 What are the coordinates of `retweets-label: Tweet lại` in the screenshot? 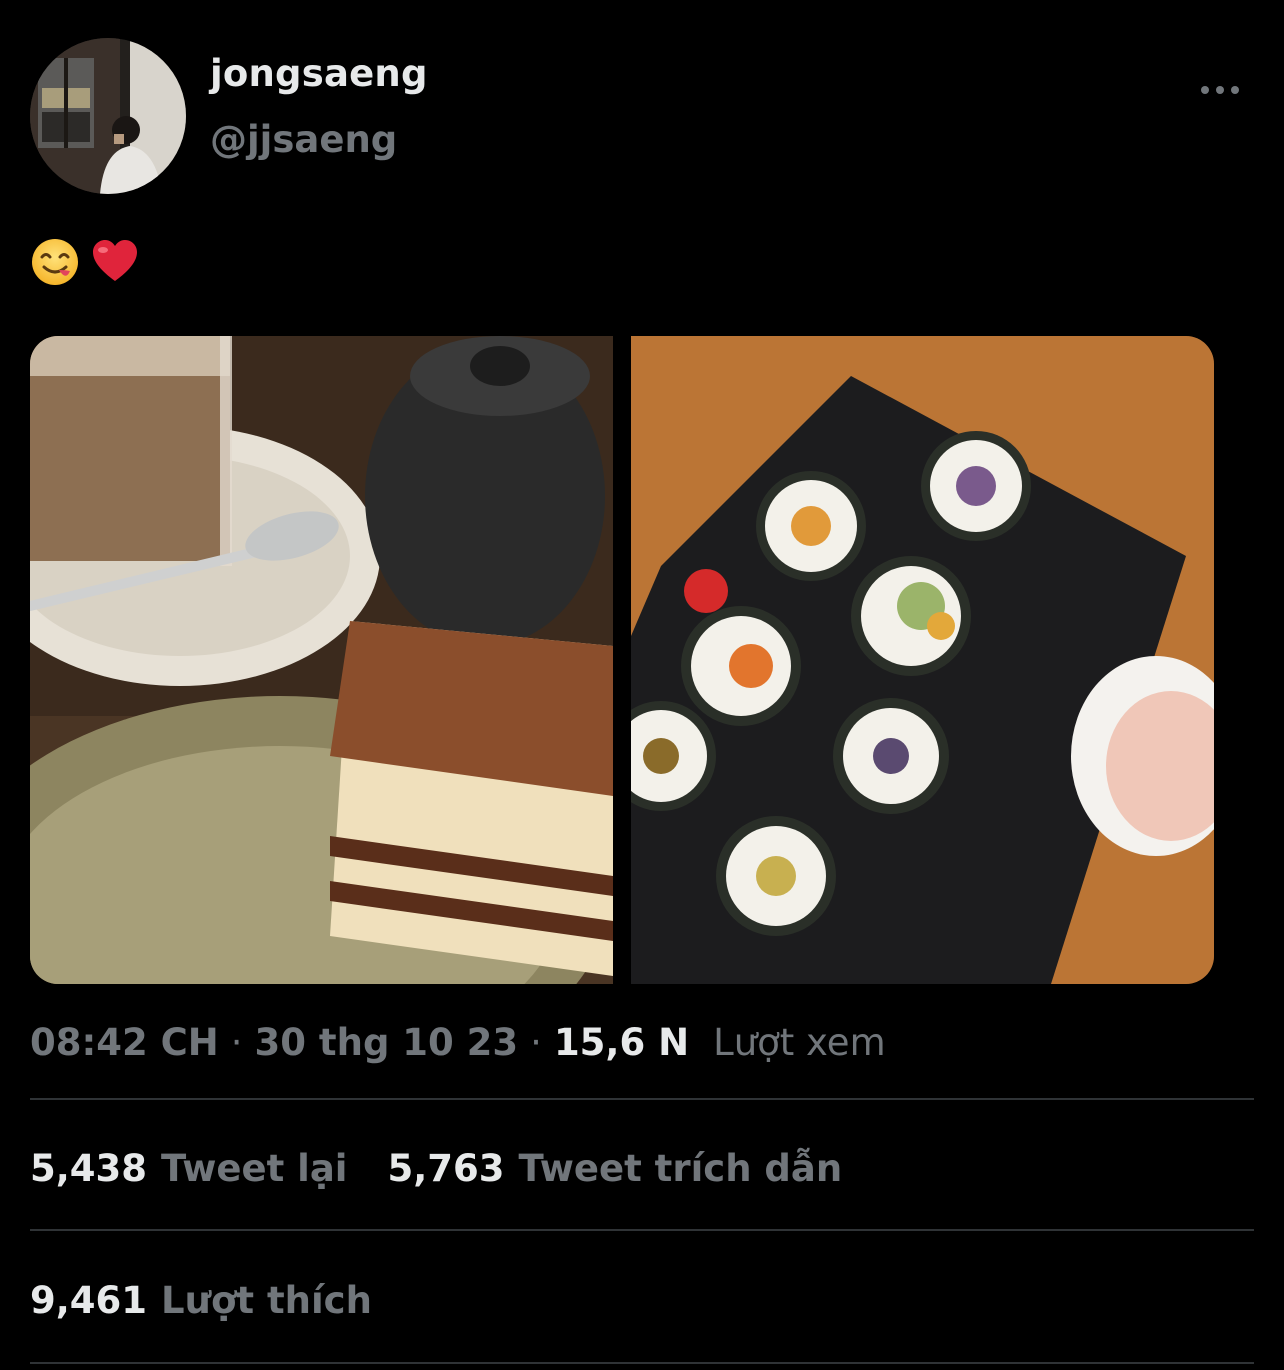 It's located at (254, 1168).